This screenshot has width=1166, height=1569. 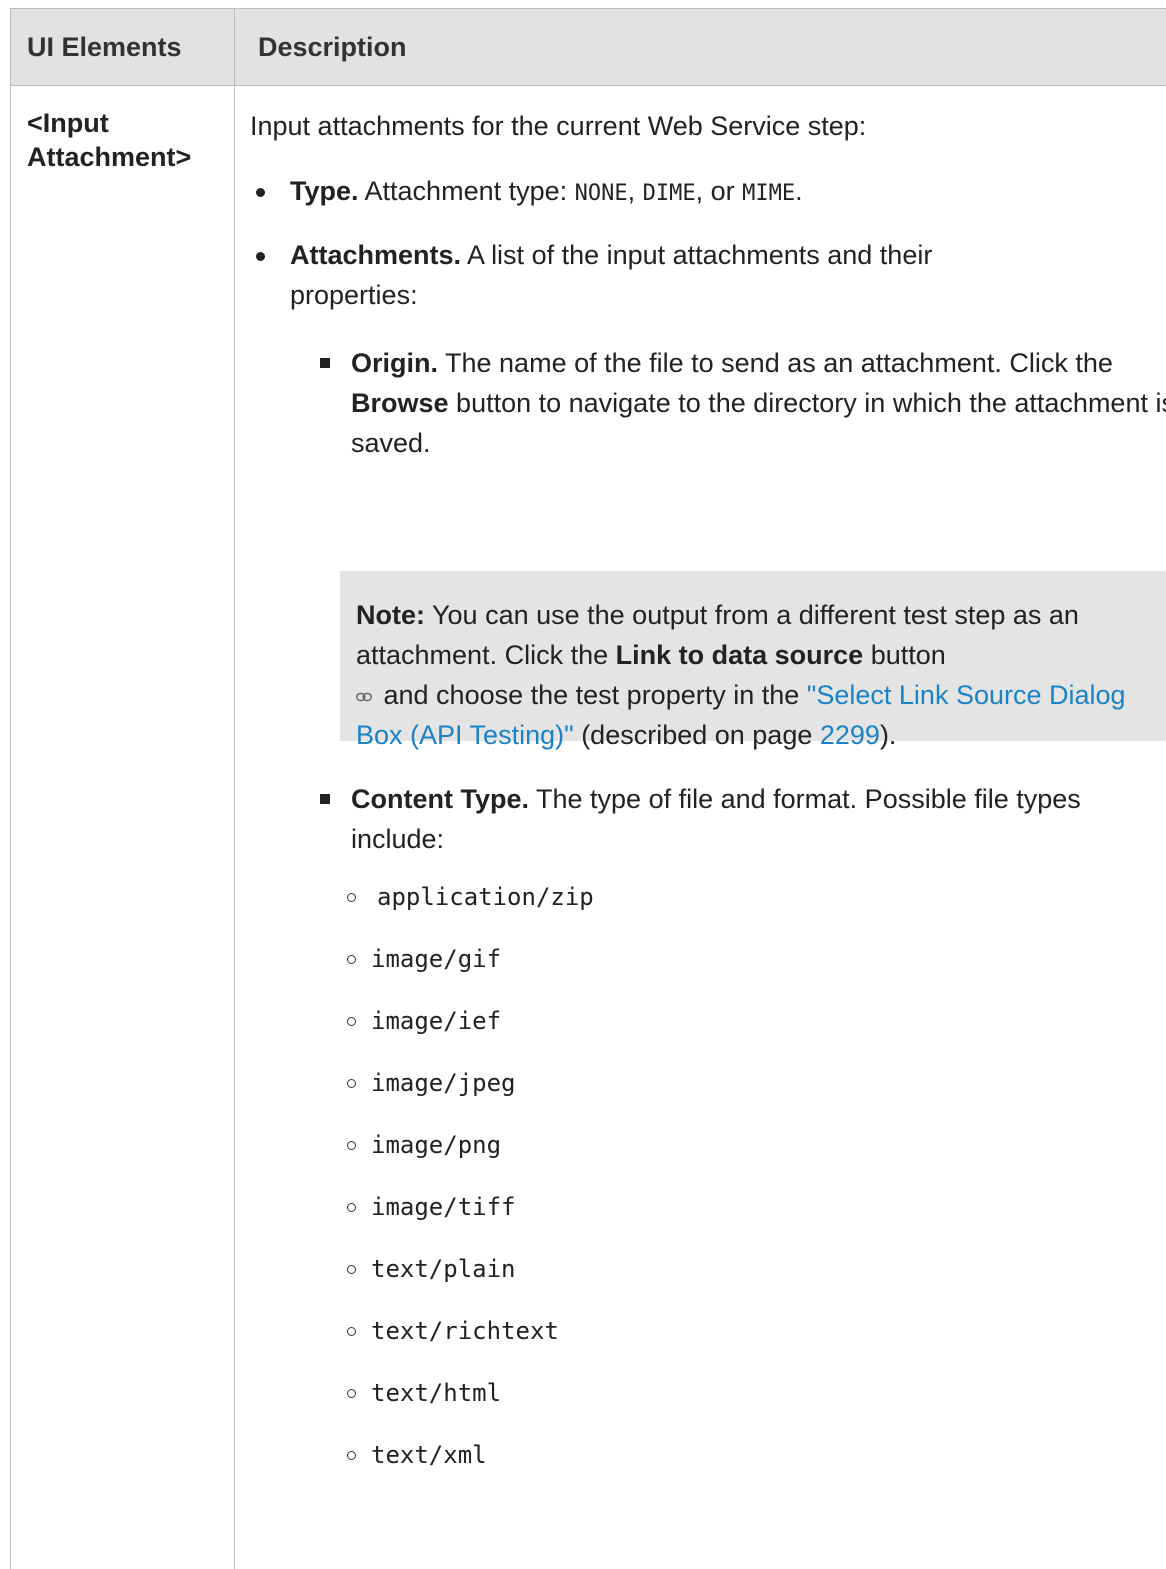 I want to click on content-type-item: image/jpeg, so click(x=647, y=1083).